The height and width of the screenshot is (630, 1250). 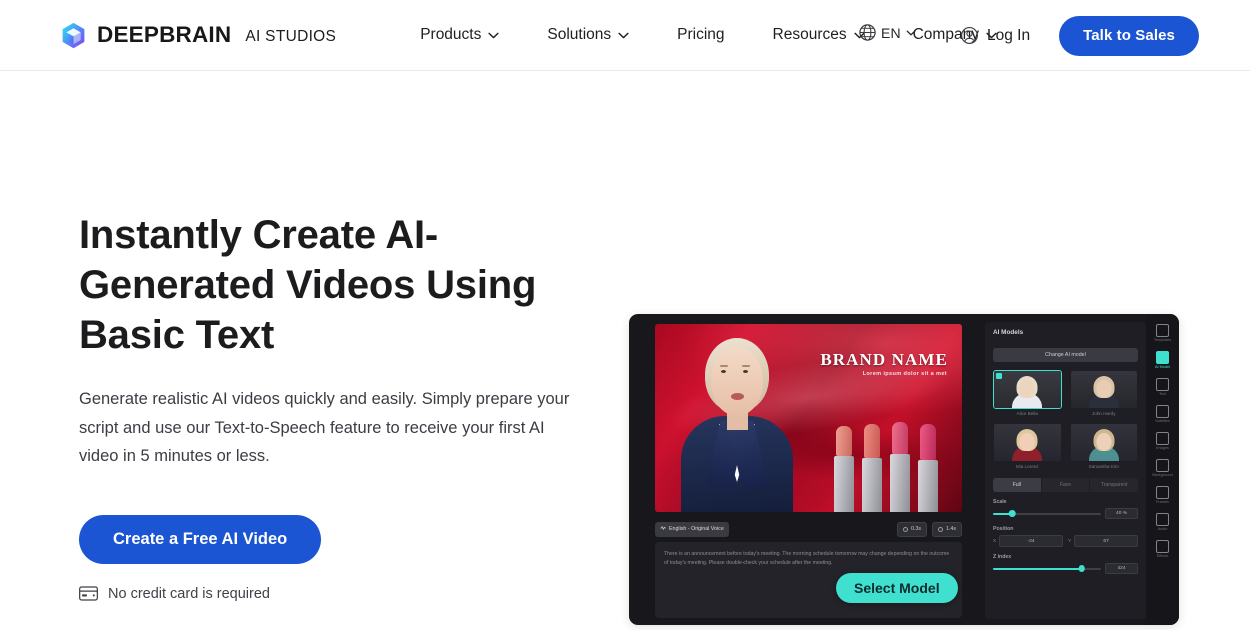 I want to click on language-label: EN, so click(x=890, y=32).